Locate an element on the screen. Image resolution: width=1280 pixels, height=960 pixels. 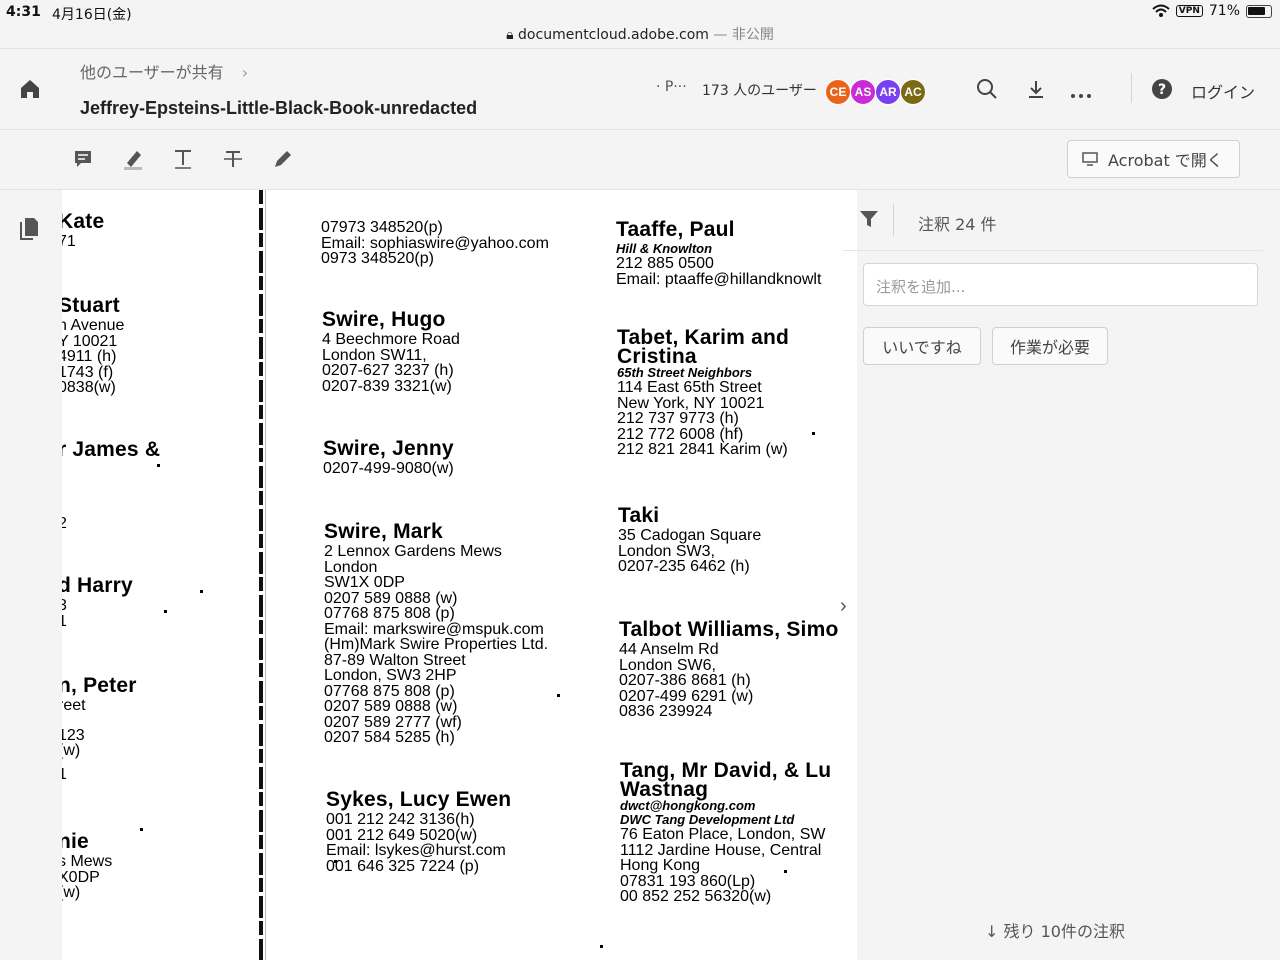
like-button: いいですね is located at coordinates (922, 346).